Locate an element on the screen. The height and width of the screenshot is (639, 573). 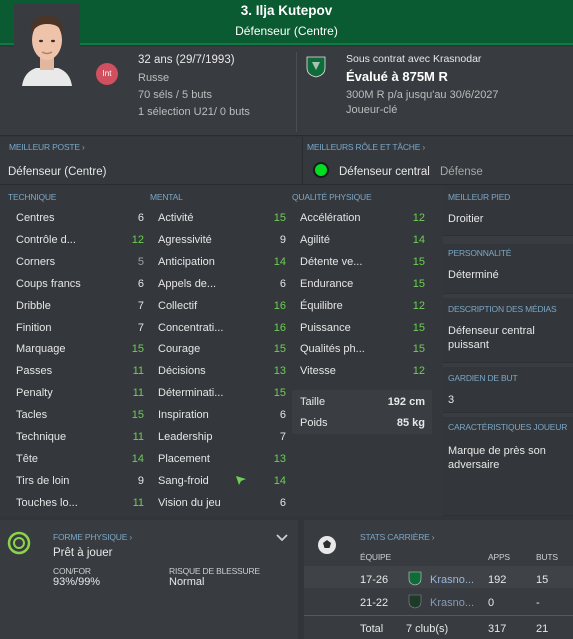
attribute-row: Déterminati... 15 is located at coordinates (223, 393).